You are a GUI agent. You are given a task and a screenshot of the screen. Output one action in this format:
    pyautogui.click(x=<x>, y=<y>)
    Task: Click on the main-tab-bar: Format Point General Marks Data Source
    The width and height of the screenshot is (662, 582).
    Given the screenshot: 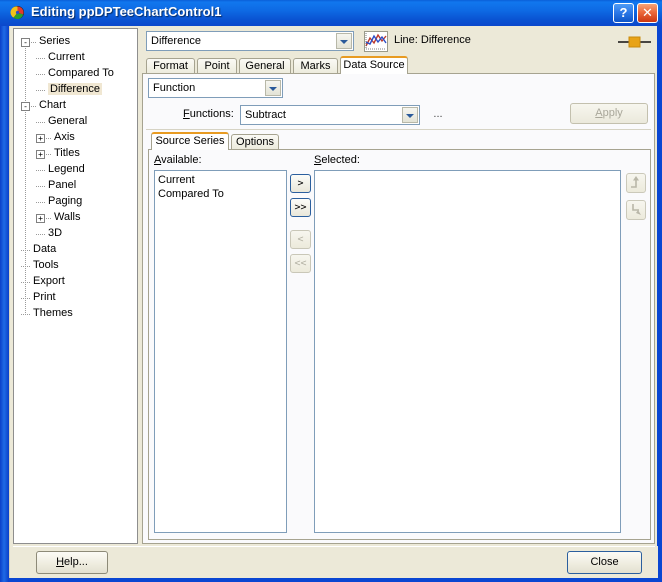 What is the action you would take?
    pyautogui.click(x=398, y=65)
    